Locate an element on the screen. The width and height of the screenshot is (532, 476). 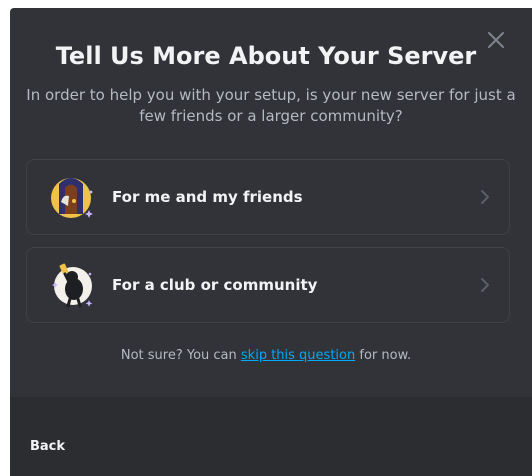
option-friends-label: For me and my friends is located at coordinates (207, 197).